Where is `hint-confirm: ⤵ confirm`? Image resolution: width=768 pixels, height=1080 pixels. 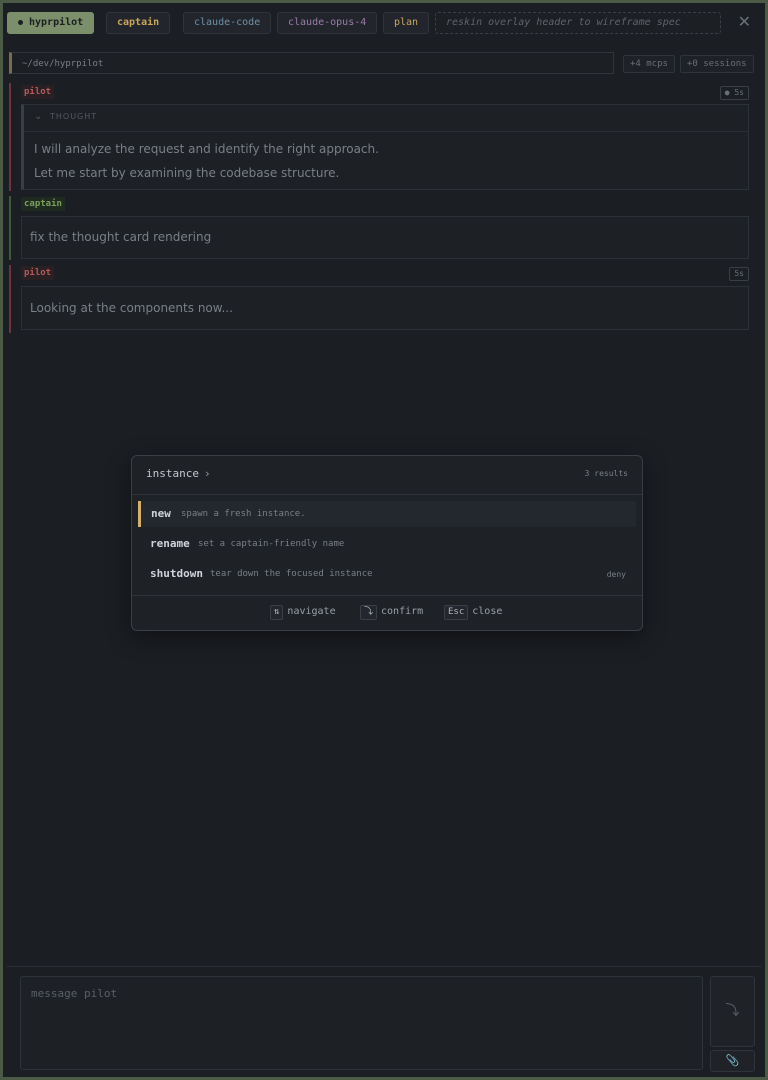 hint-confirm: ⤵ confirm is located at coordinates (391, 612).